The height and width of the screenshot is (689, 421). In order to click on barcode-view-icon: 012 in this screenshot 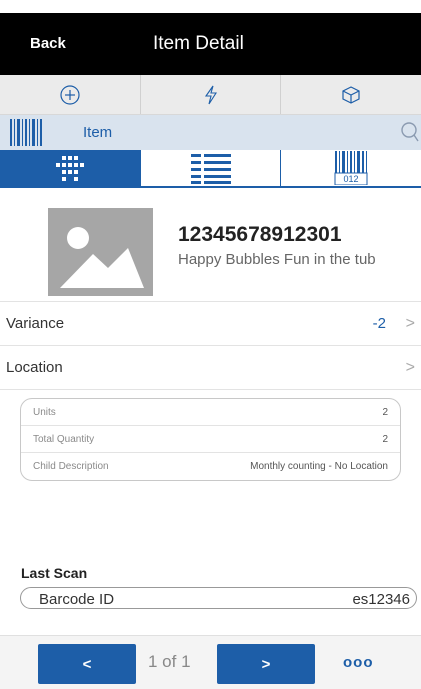, I will do `click(351, 168)`.